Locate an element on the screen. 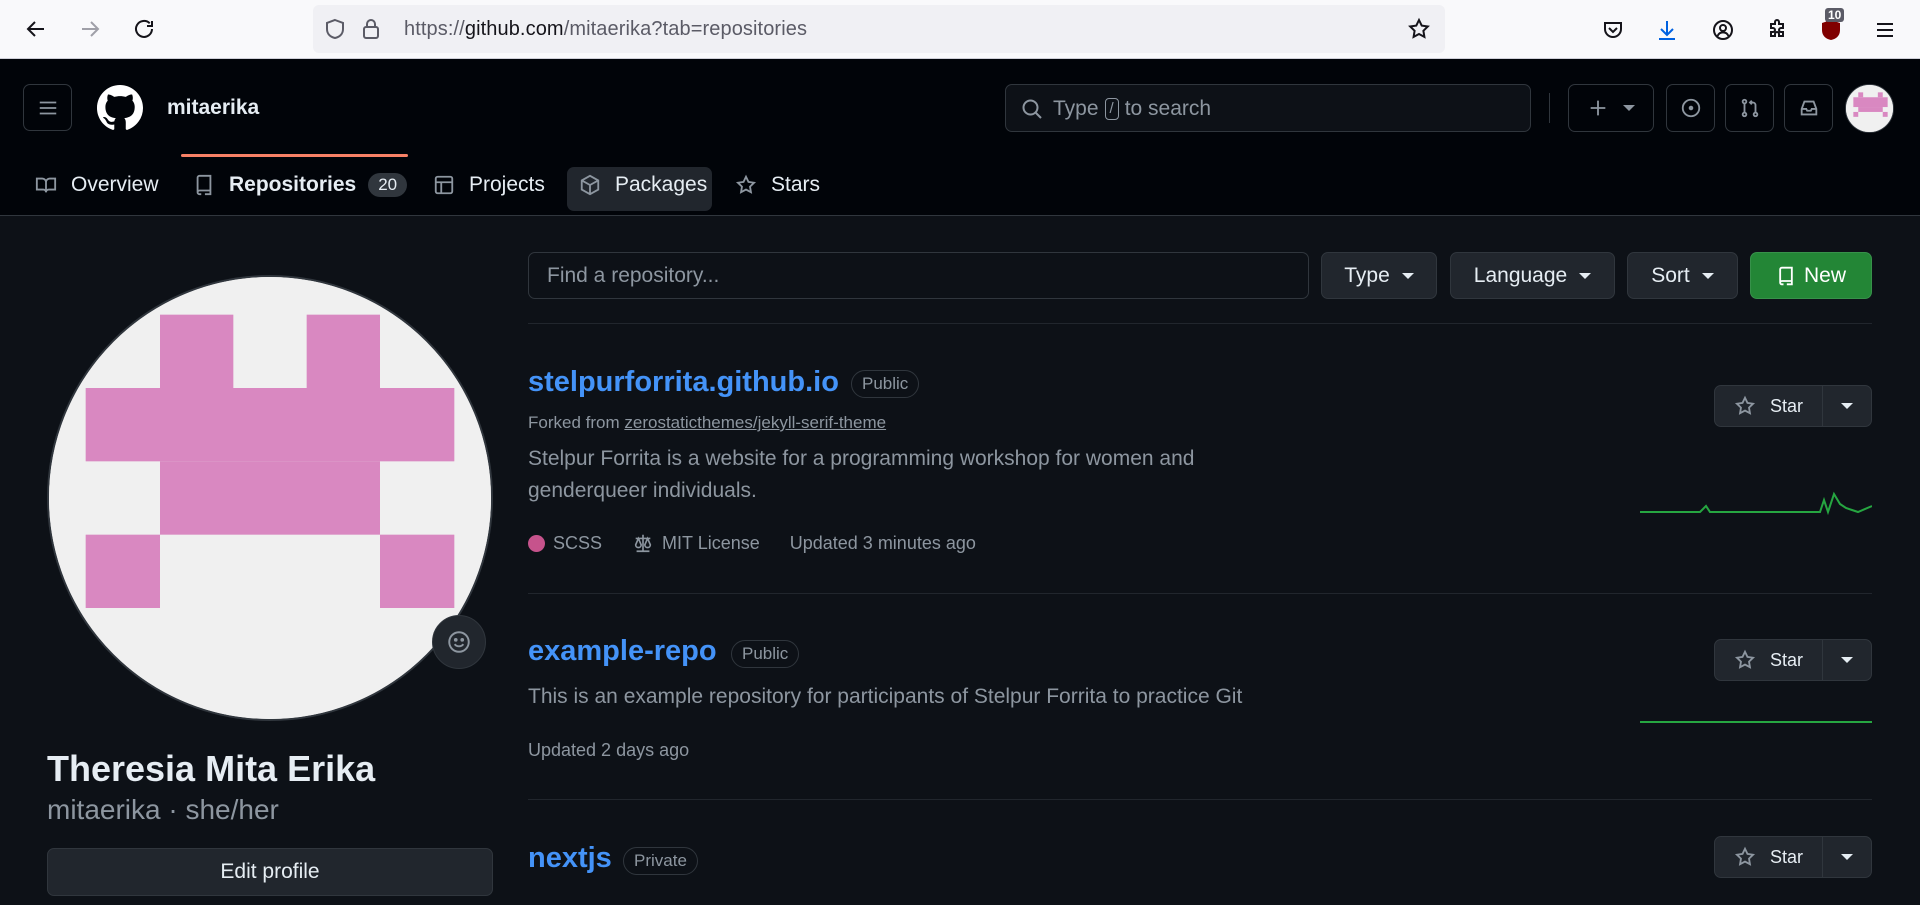 Image resolution: width=1920 pixels, height=905 pixels. visibility-badge: Public is located at coordinates (765, 654).